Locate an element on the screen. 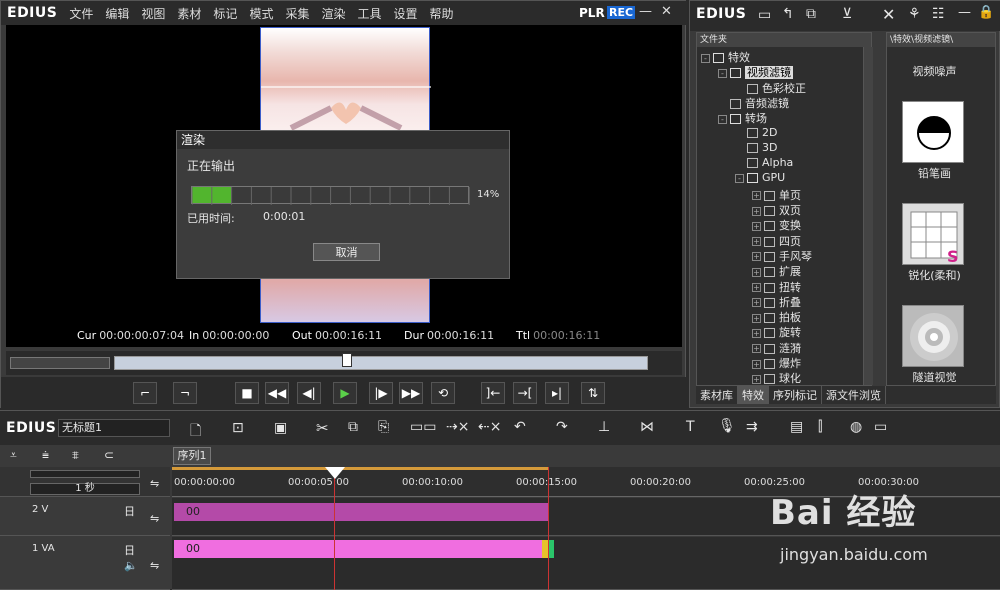  tree-icon: ⧉ is located at coordinates (811, 14).